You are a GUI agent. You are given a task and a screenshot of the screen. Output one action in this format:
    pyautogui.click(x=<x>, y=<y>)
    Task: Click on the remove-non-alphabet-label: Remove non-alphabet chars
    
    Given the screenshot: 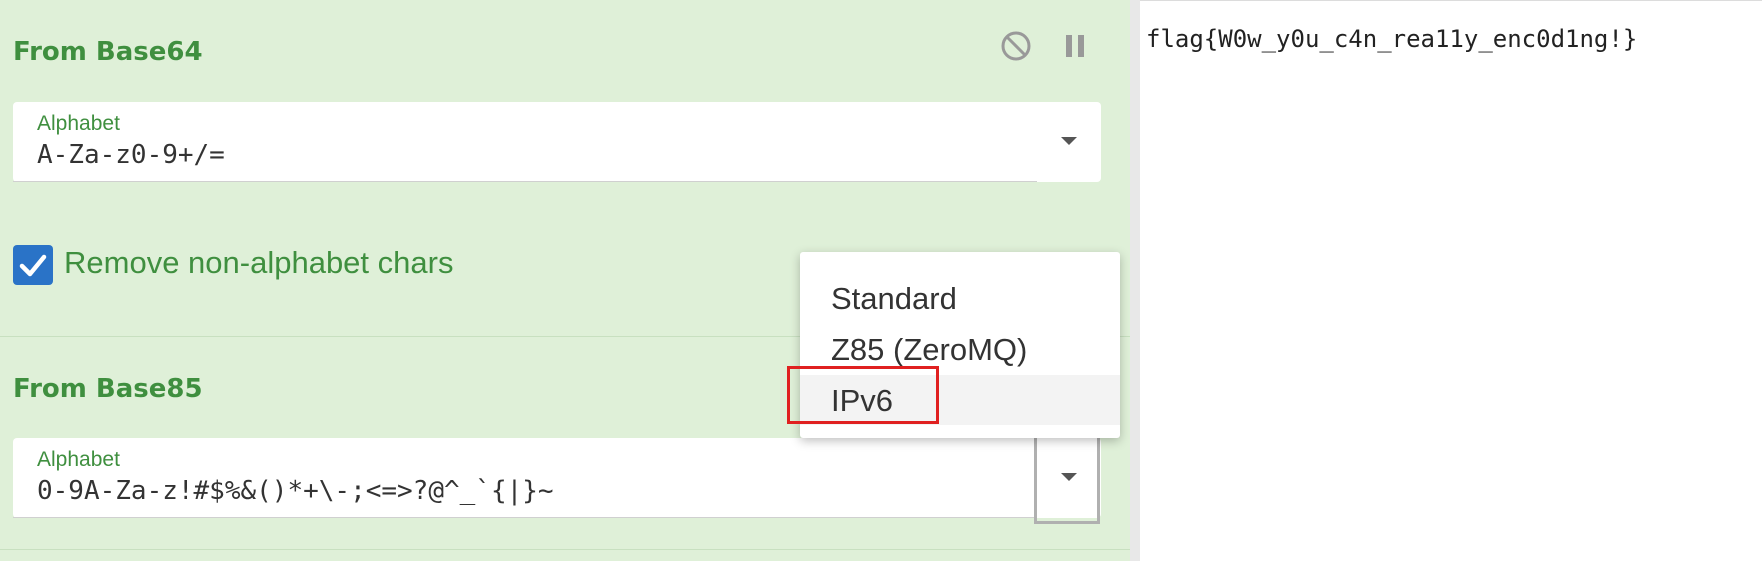 What is the action you would take?
    pyautogui.click(x=258, y=263)
    